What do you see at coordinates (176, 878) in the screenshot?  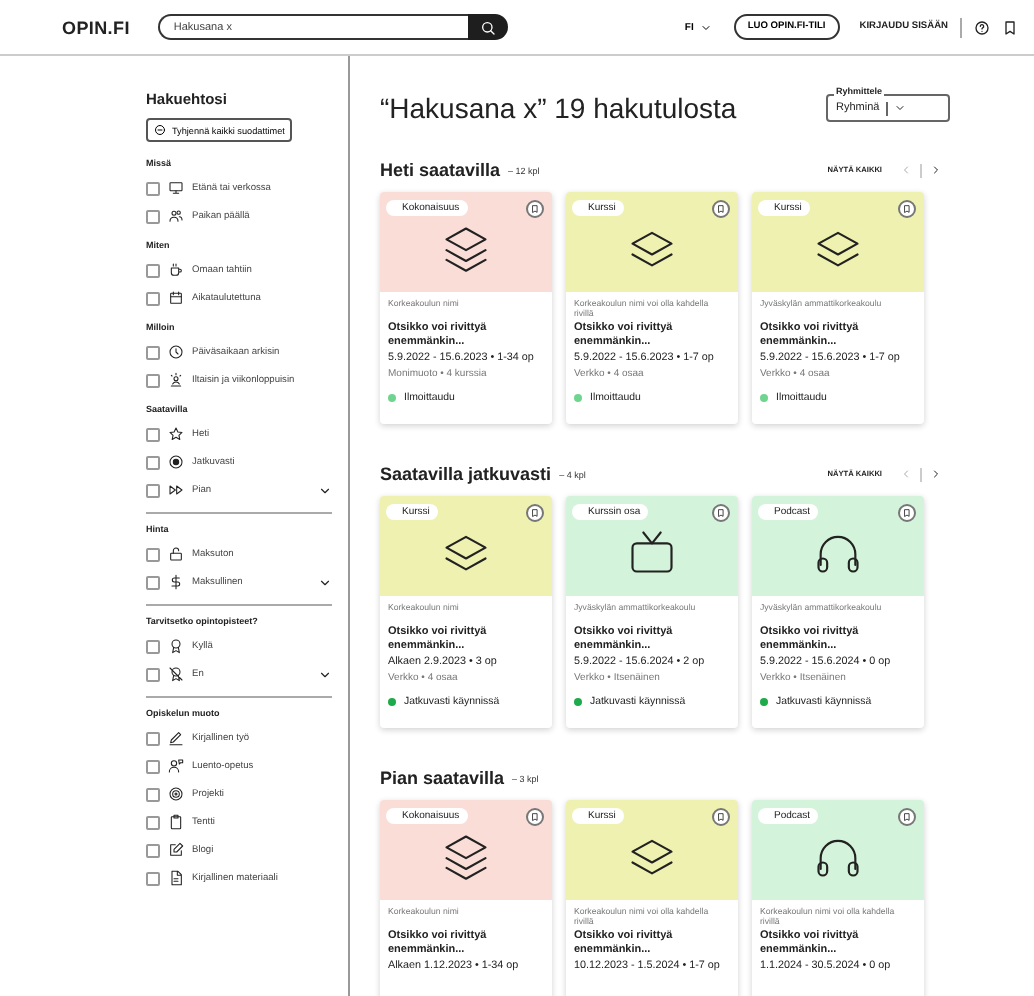 I see `document-icon` at bounding box center [176, 878].